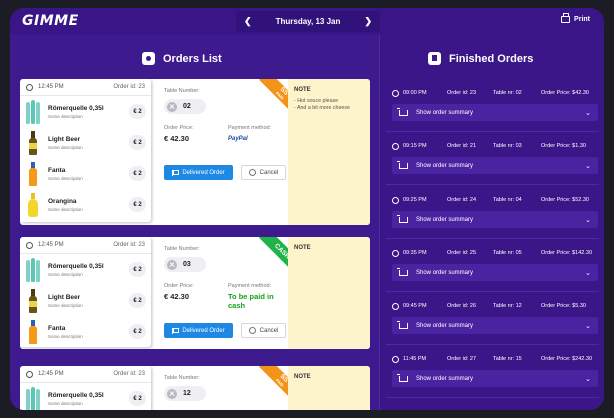 The image size is (614, 418). What do you see at coordinates (582, 19) in the screenshot?
I see `print-label: Print` at bounding box center [582, 19].